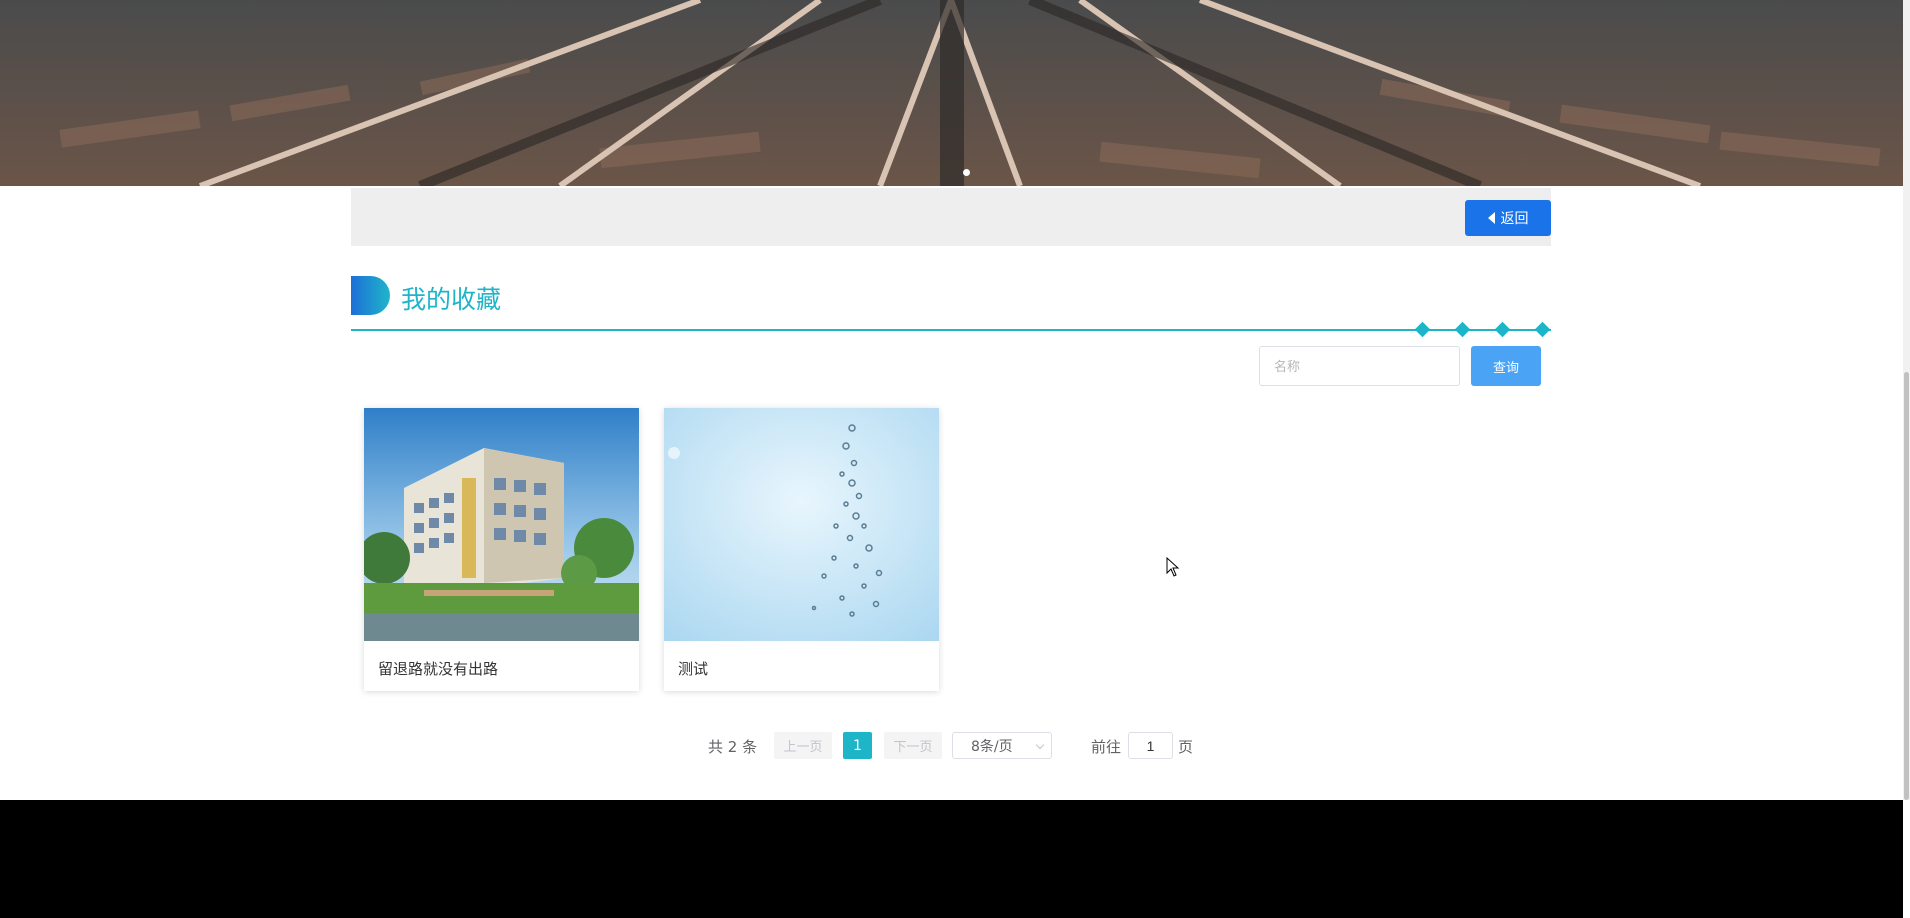 This screenshot has width=1910, height=918. I want to click on goto-page-input, so click(1150, 745).